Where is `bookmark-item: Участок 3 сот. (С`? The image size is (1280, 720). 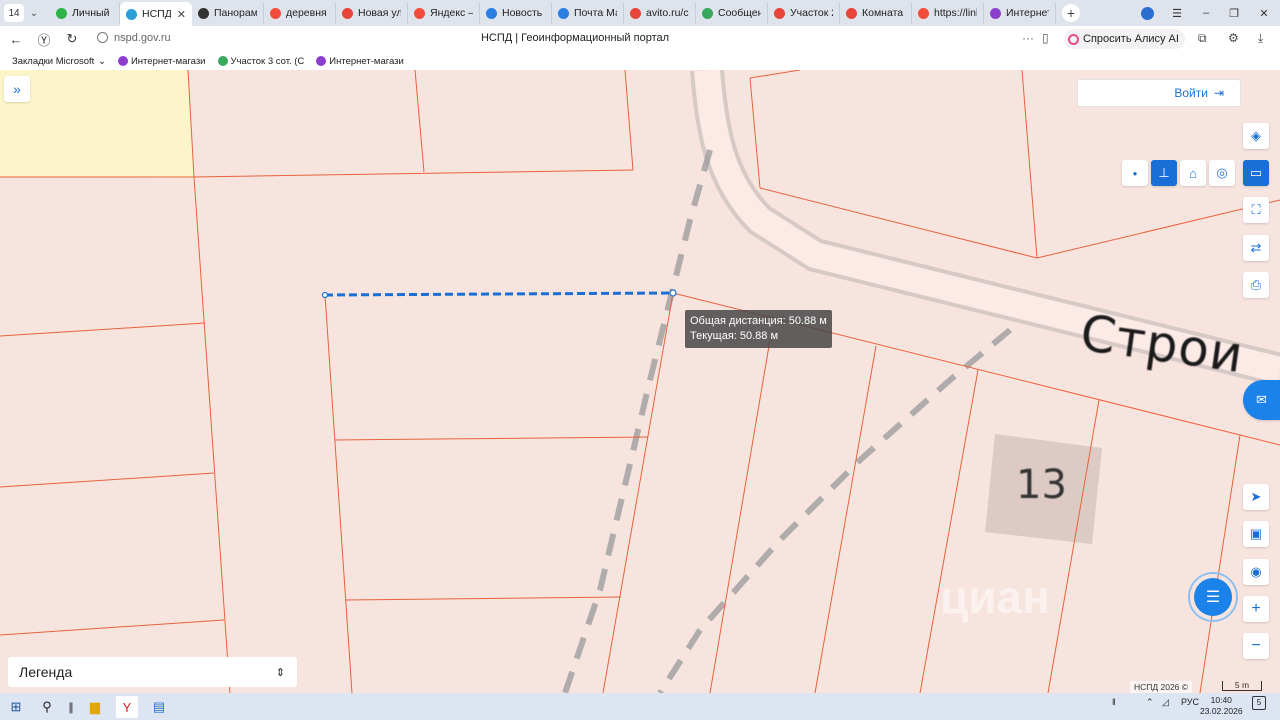
bookmark-item: Участок 3 сот. (С is located at coordinates (261, 61).